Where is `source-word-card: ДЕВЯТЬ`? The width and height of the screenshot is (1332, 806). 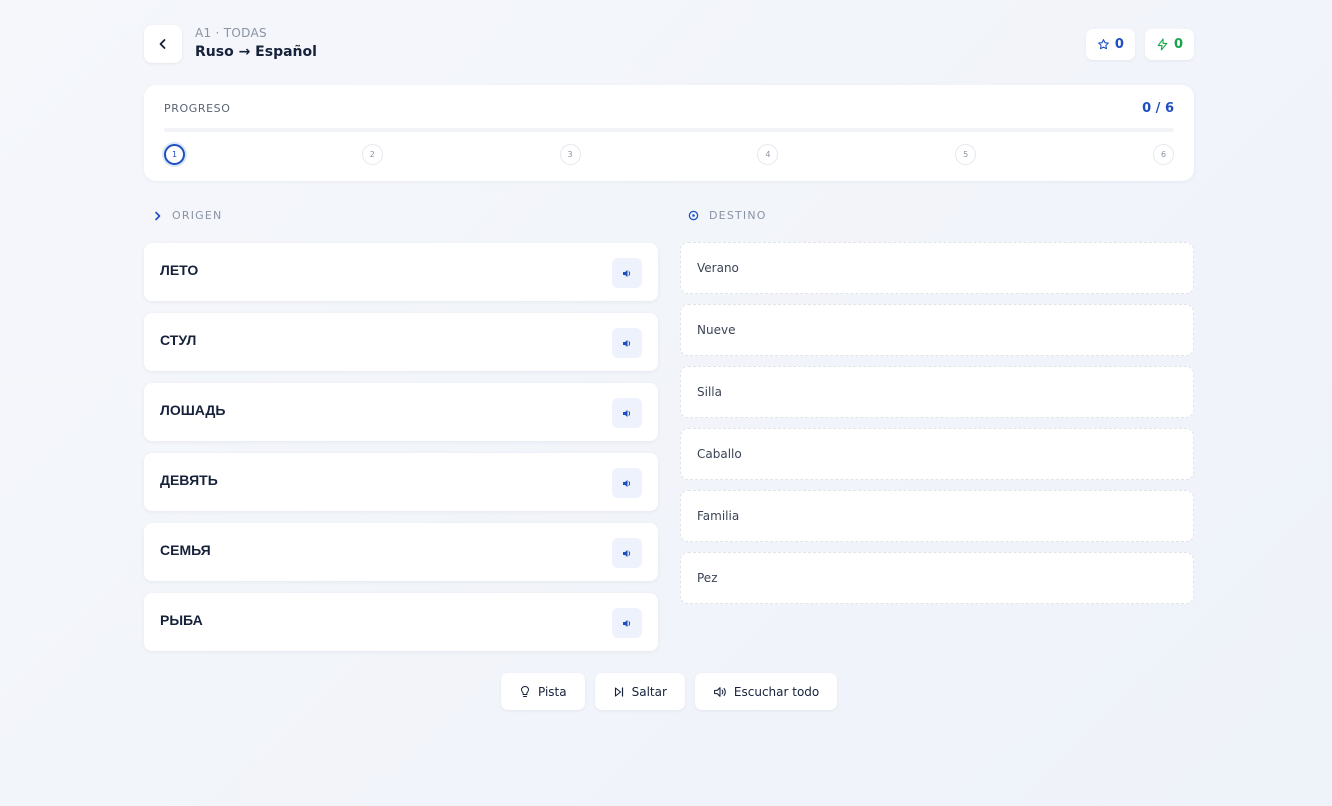
source-word-card: ДЕВЯТЬ is located at coordinates (401, 482).